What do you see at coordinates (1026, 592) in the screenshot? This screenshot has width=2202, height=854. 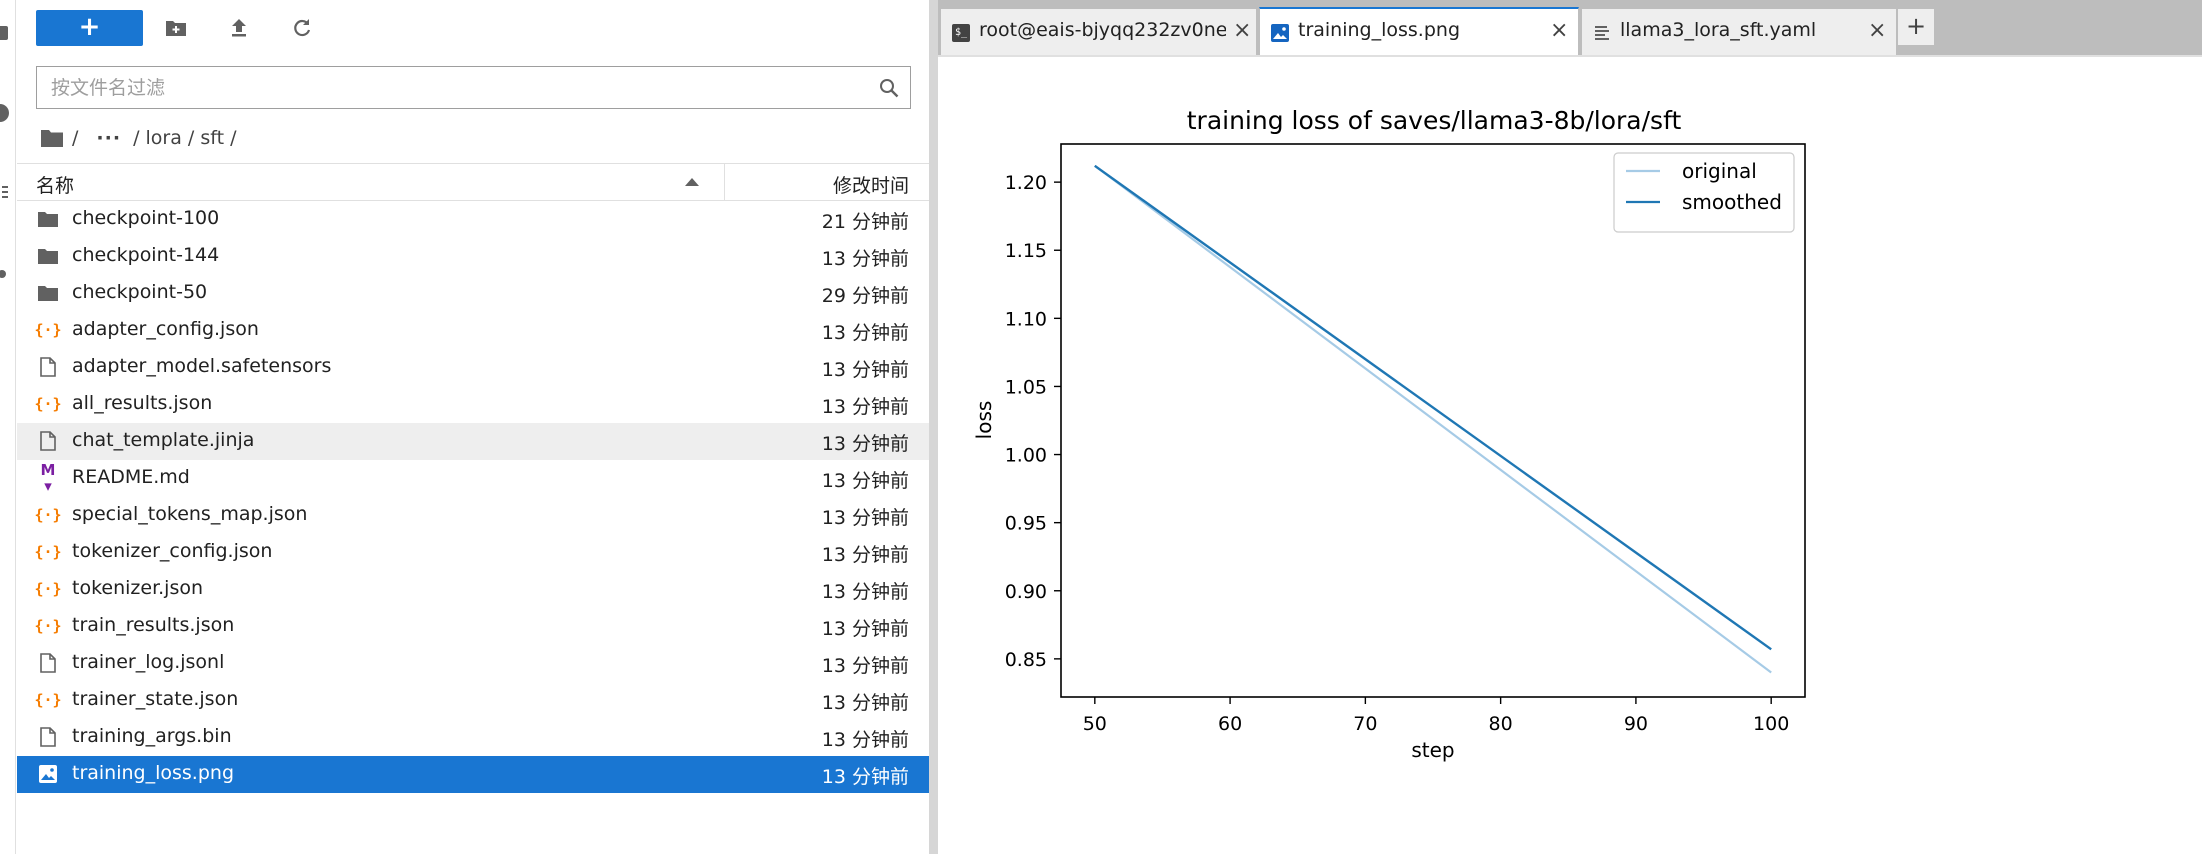 I see `y-tick-label: 0.90` at bounding box center [1026, 592].